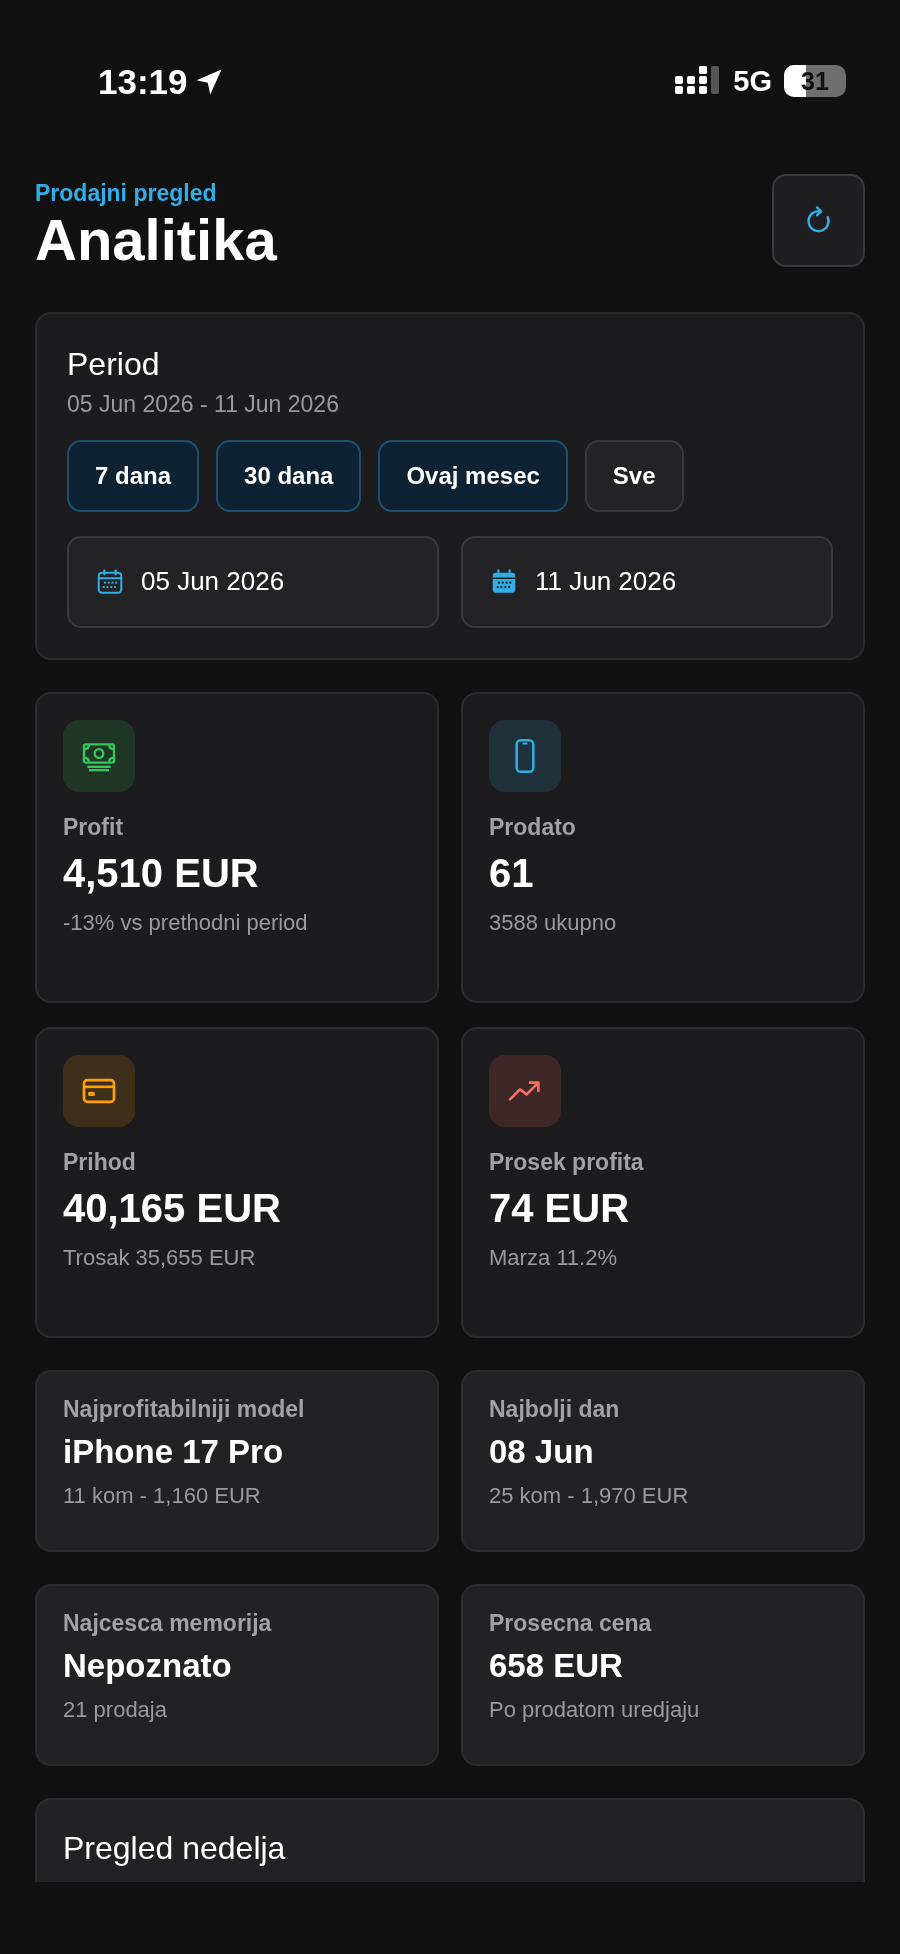 Image resolution: width=900 pixels, height=1954 pixels. Describe the element at coordinates (473, 475) in the screenshot. I see `period-chip: Ovaj mesec` at that location.